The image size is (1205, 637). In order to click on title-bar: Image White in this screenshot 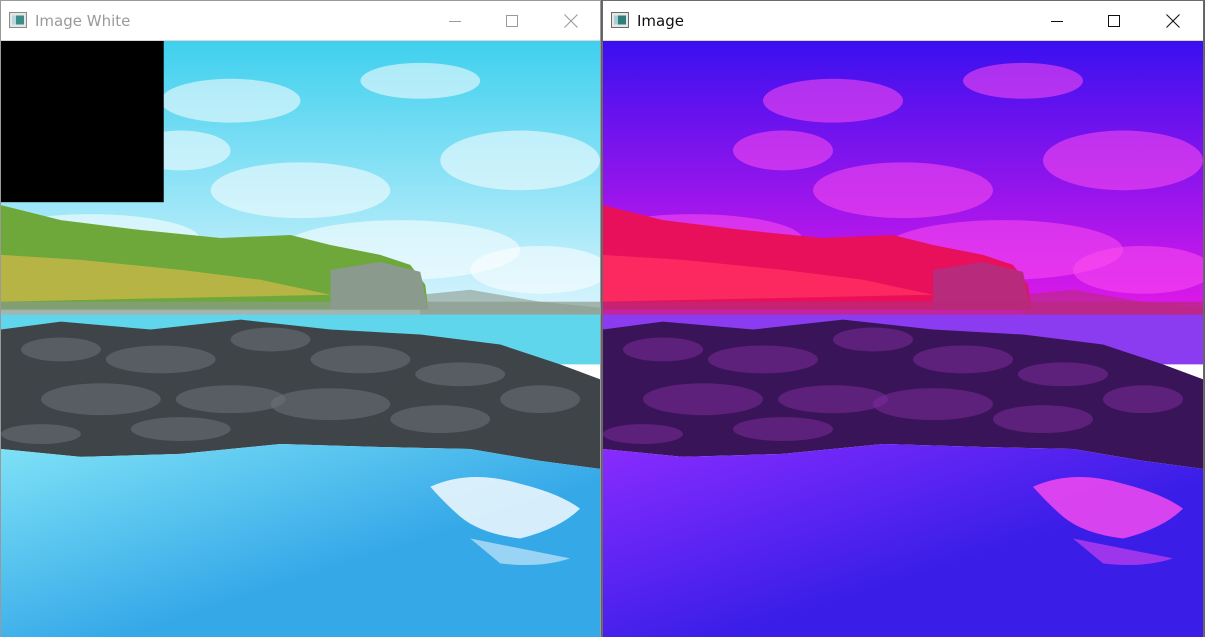, I will do `click(300, 21)`.